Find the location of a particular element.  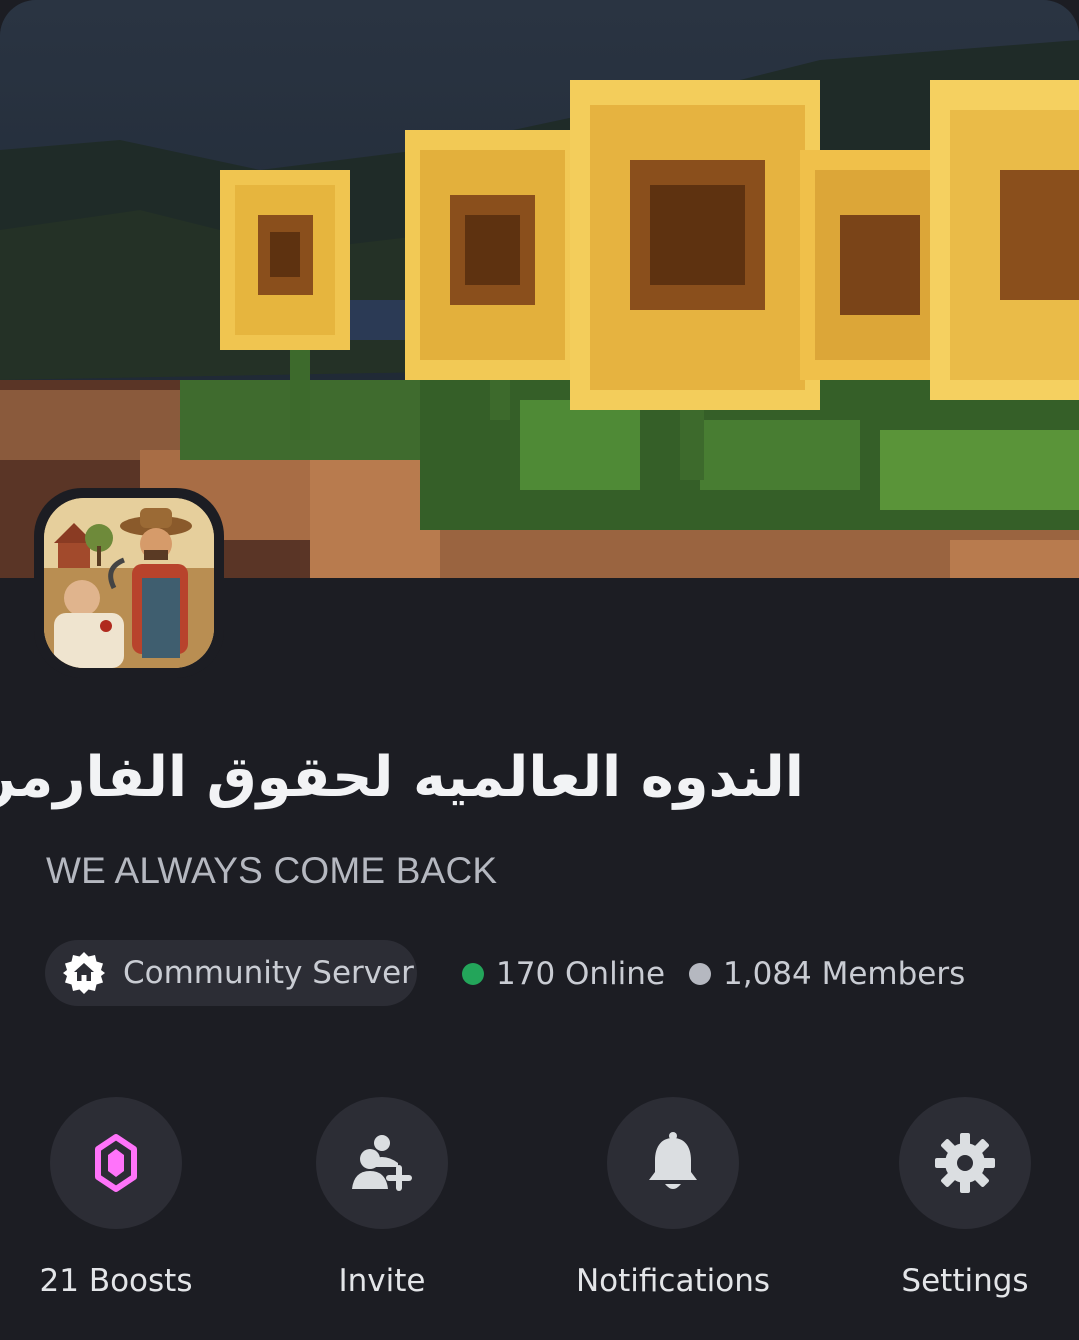

boosts-button is located at coordinates (116, 1163).